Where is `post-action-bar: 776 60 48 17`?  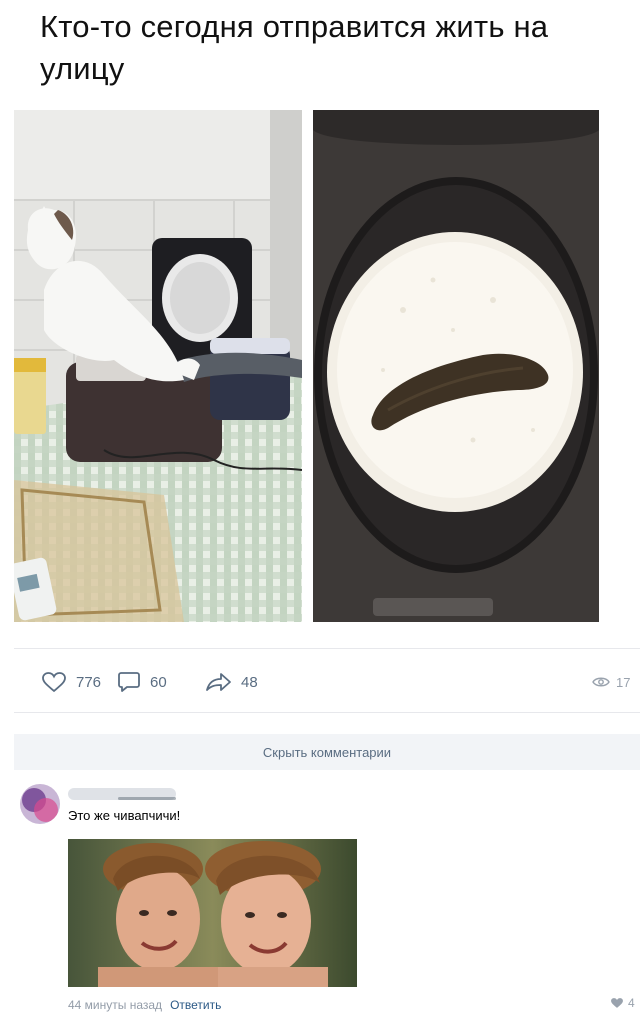
post-action-bar: 776 60 48 17 is located at coordinates (320, 682).